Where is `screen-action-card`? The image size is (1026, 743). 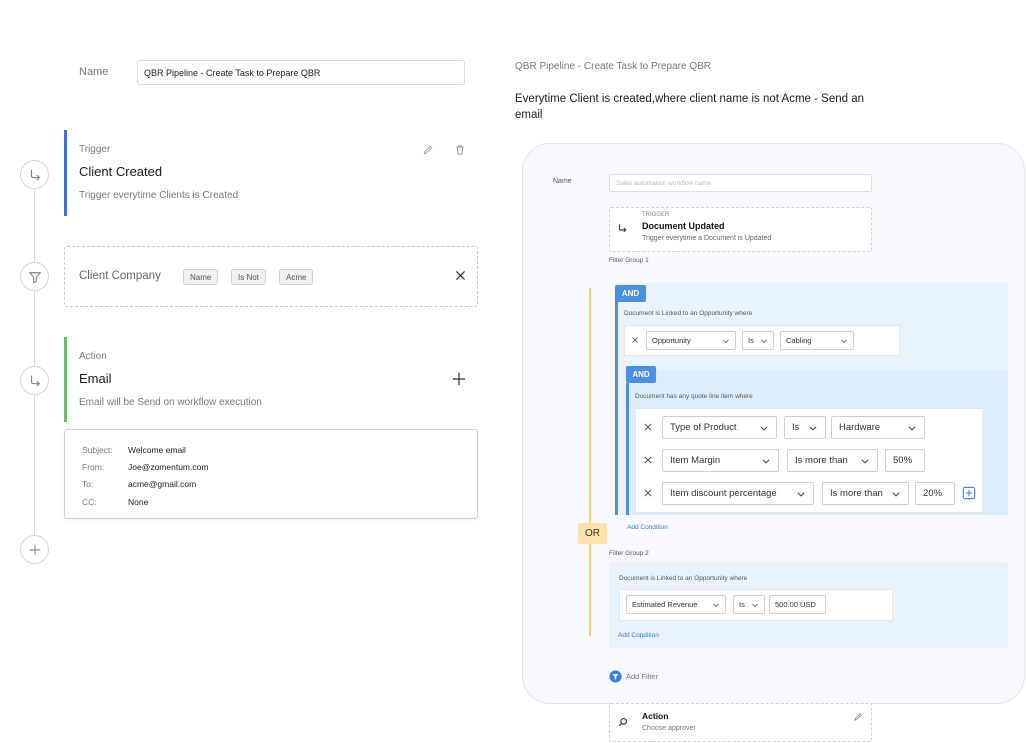
screen-action-card is located at coordinates (740, 722).